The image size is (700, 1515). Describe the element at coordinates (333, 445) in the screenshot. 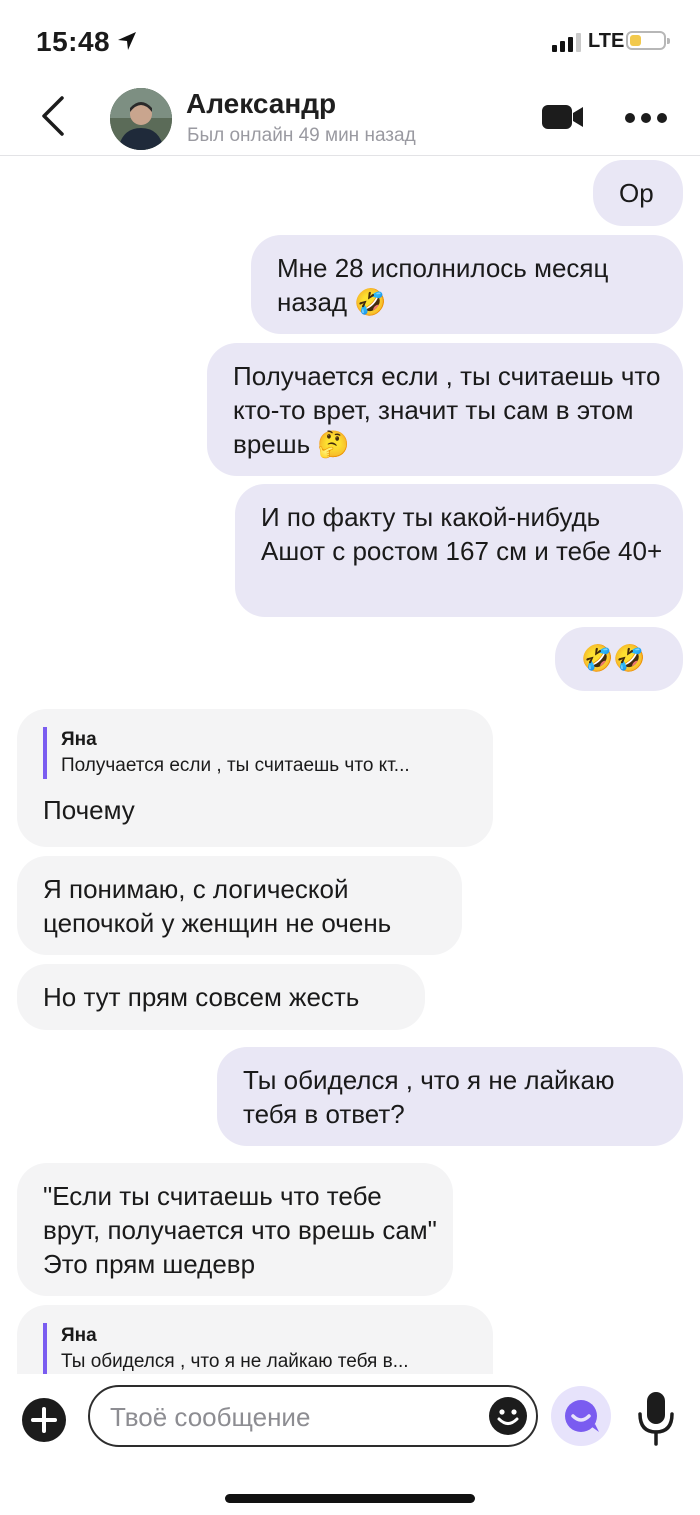

I see `thinking-emoji: 🤔` at that location.